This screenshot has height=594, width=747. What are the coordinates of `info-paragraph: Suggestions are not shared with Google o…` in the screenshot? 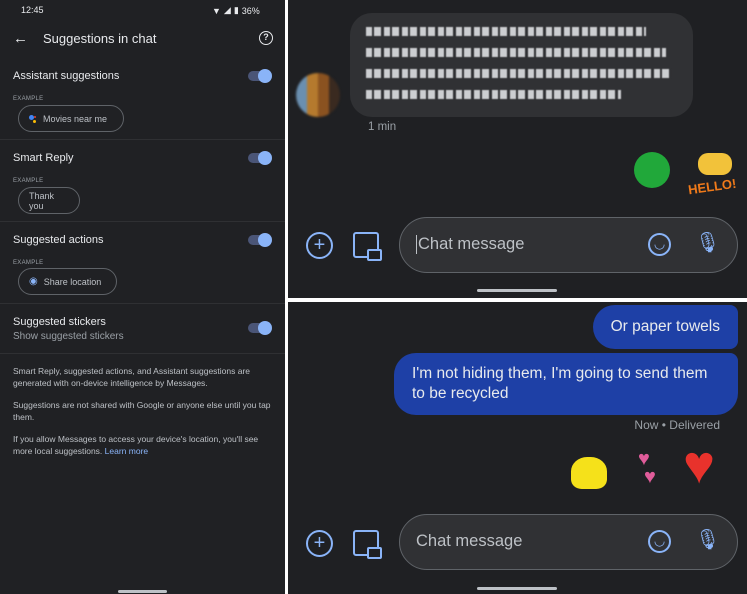 It's located at (142, 411).